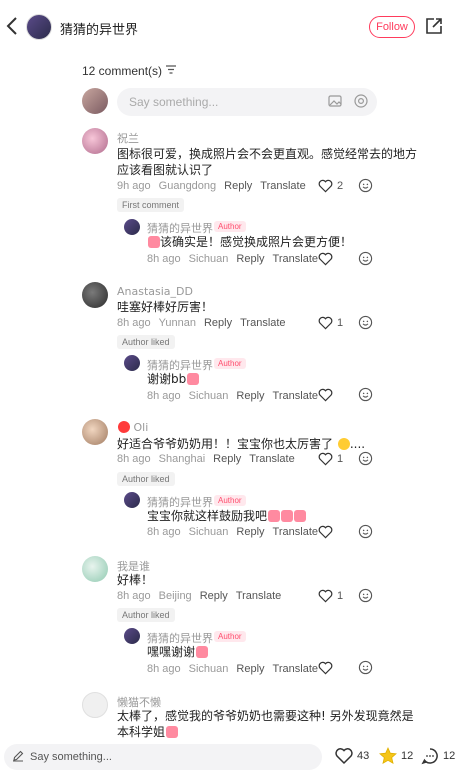  I want to click on share-icon, so click(434, 26).